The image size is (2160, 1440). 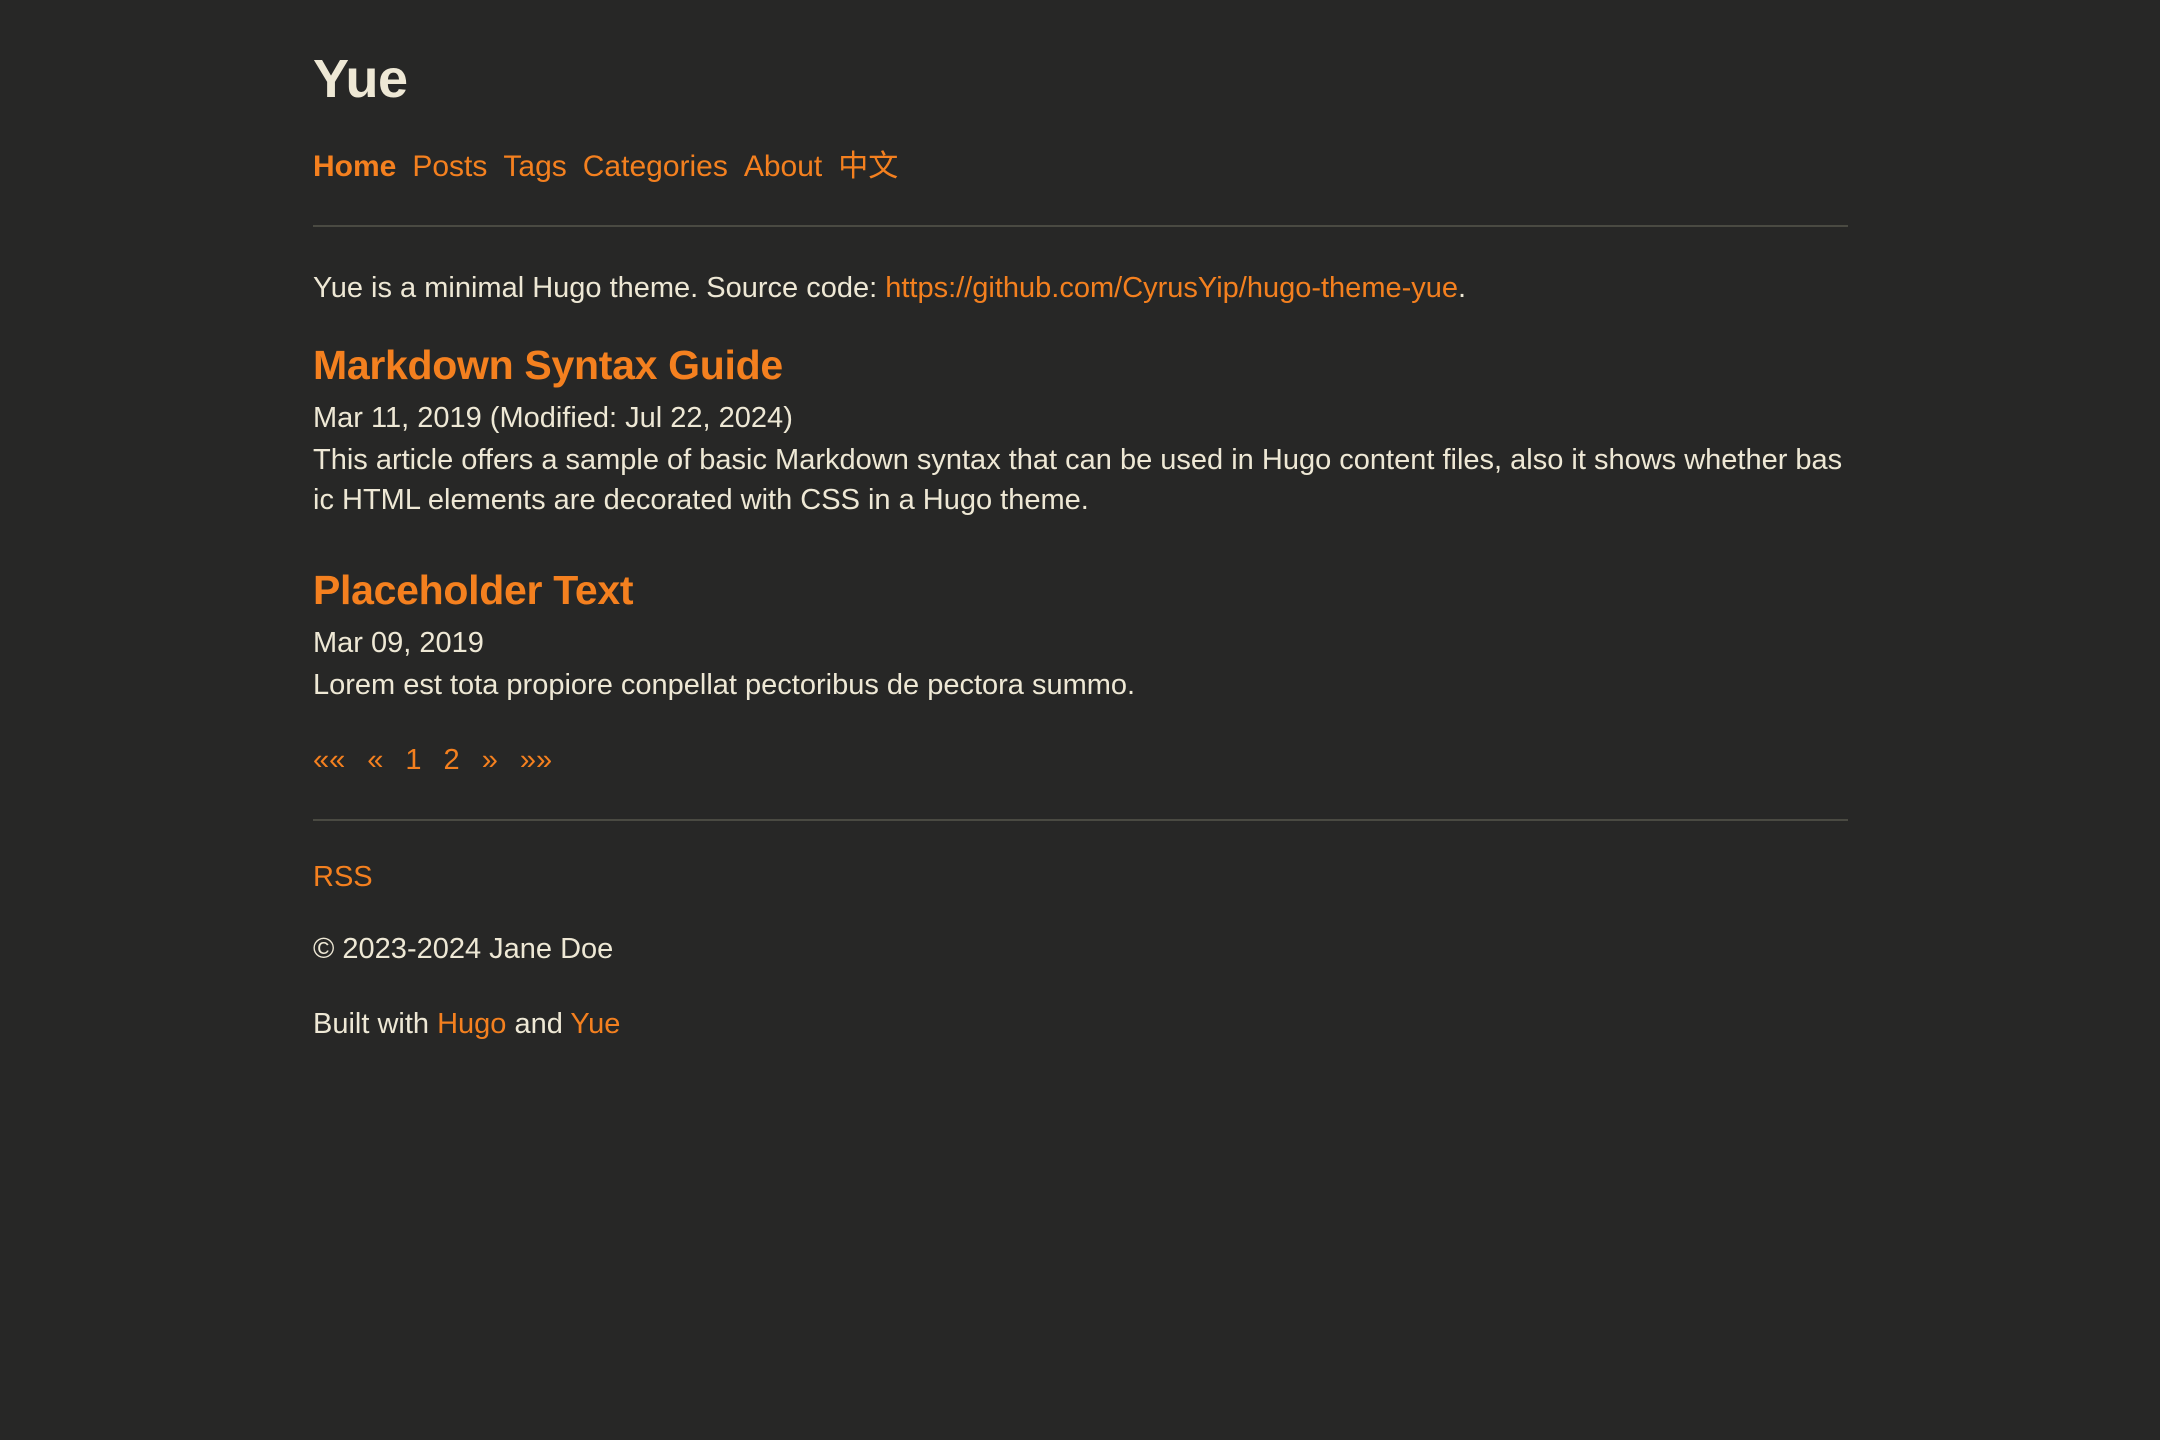 I want to click on post-title: Markdown Syntax Guide, so click(x=1080, y=365).